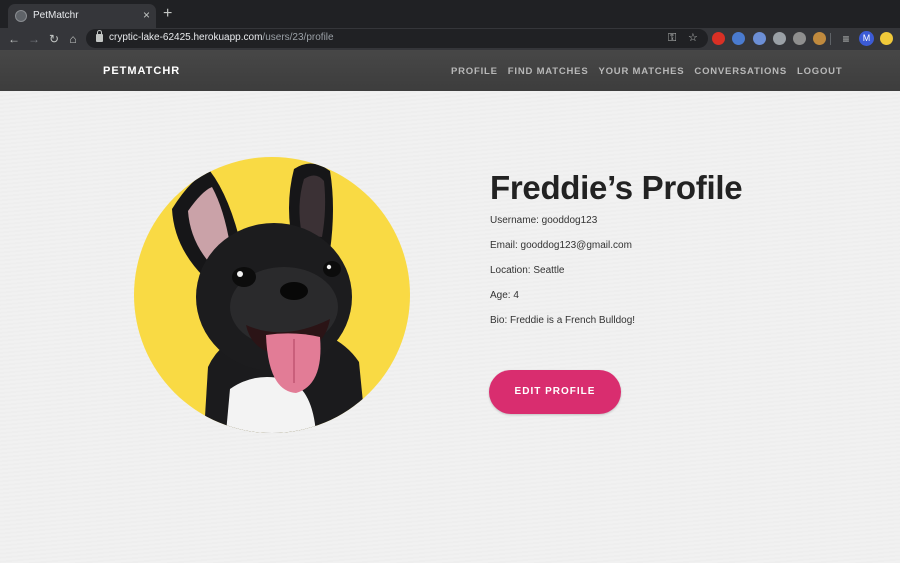 The height and width of the screenshot is (563, 900). I want to click on toolbar-divider, so click(830, 39).